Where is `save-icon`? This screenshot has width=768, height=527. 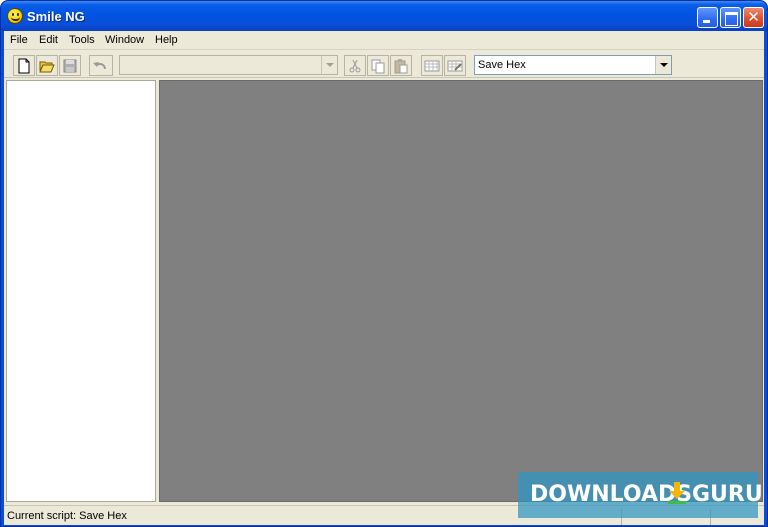 save-icon is located at coordinates (70, 66).